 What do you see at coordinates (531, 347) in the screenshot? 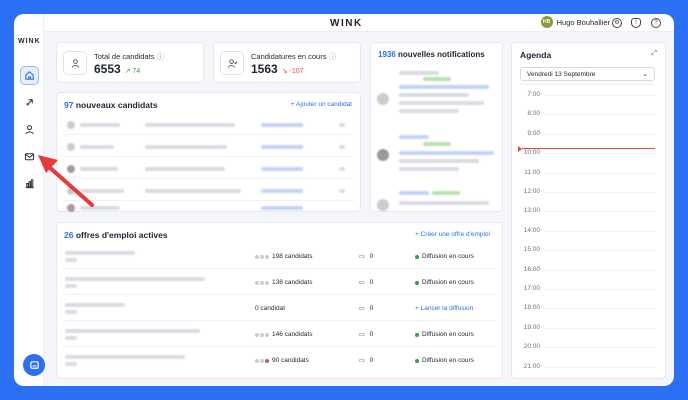
I see `agenda-hour-label: 20:00` at bounding box center [531, 347].